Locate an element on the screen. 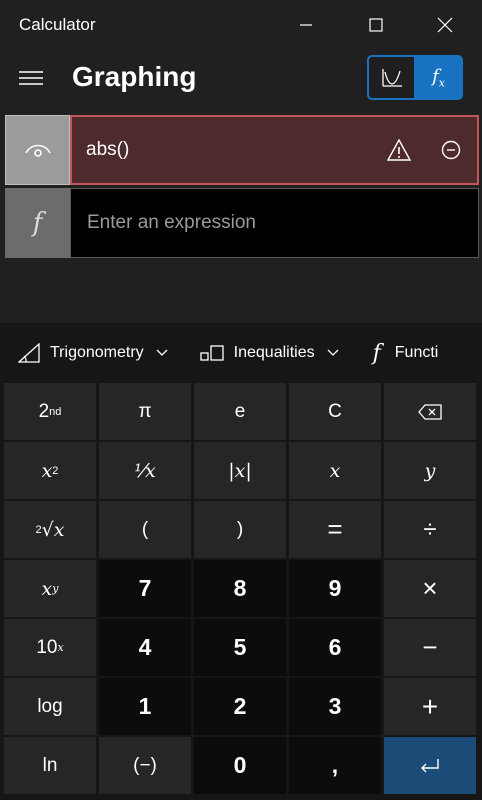 The height and width of the screenshot is (800, 482). expression-row: f Enter an expression is located at coordinates (242, 223).